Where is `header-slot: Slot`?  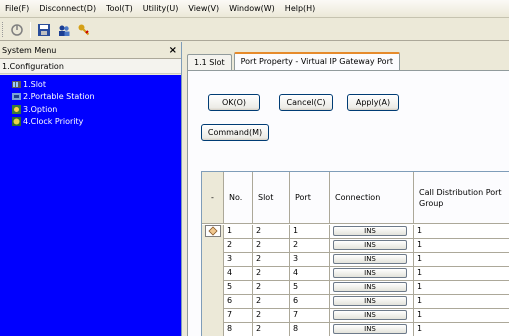 header-slot: Slot is located at coordinates (271, 198).